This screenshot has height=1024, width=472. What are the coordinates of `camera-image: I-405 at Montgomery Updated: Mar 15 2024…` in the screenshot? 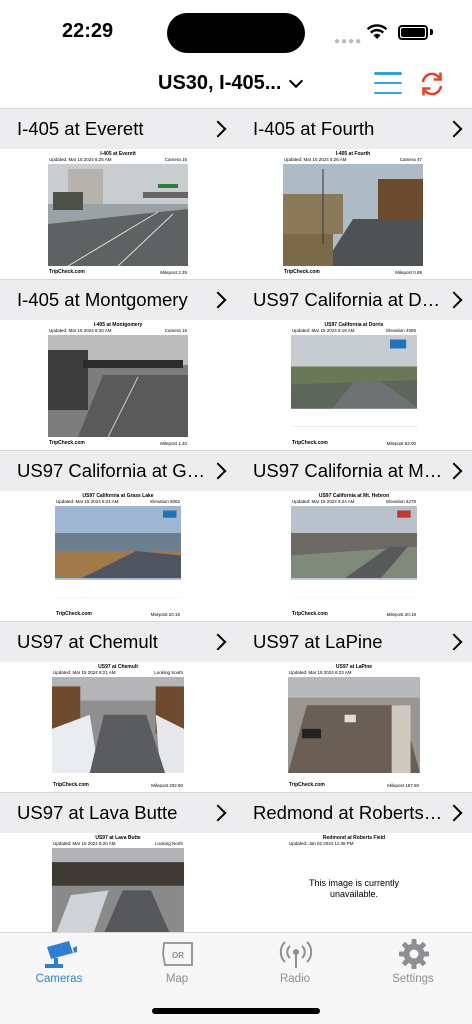 It's located at (118, 384).